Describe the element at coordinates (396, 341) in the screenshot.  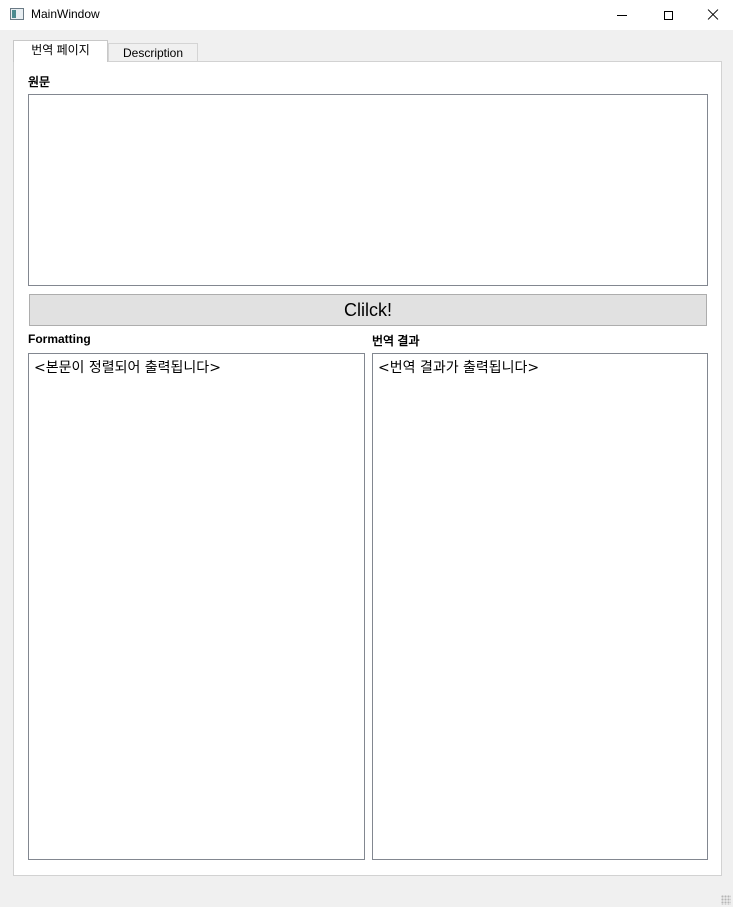
I see `result-label: 번역 결과` at that location.